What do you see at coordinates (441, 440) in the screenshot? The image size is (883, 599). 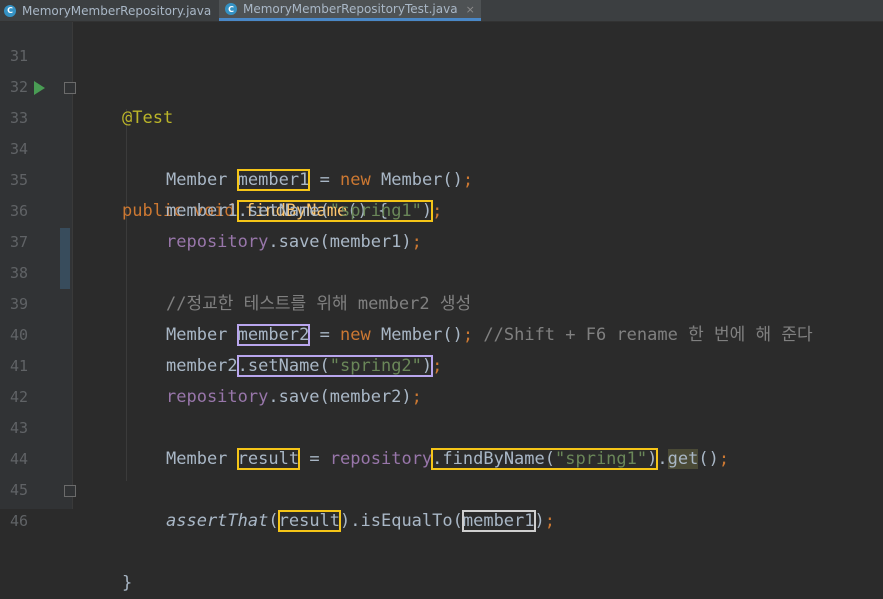 I see `code-line: 44` at bounding box center [441, 440].